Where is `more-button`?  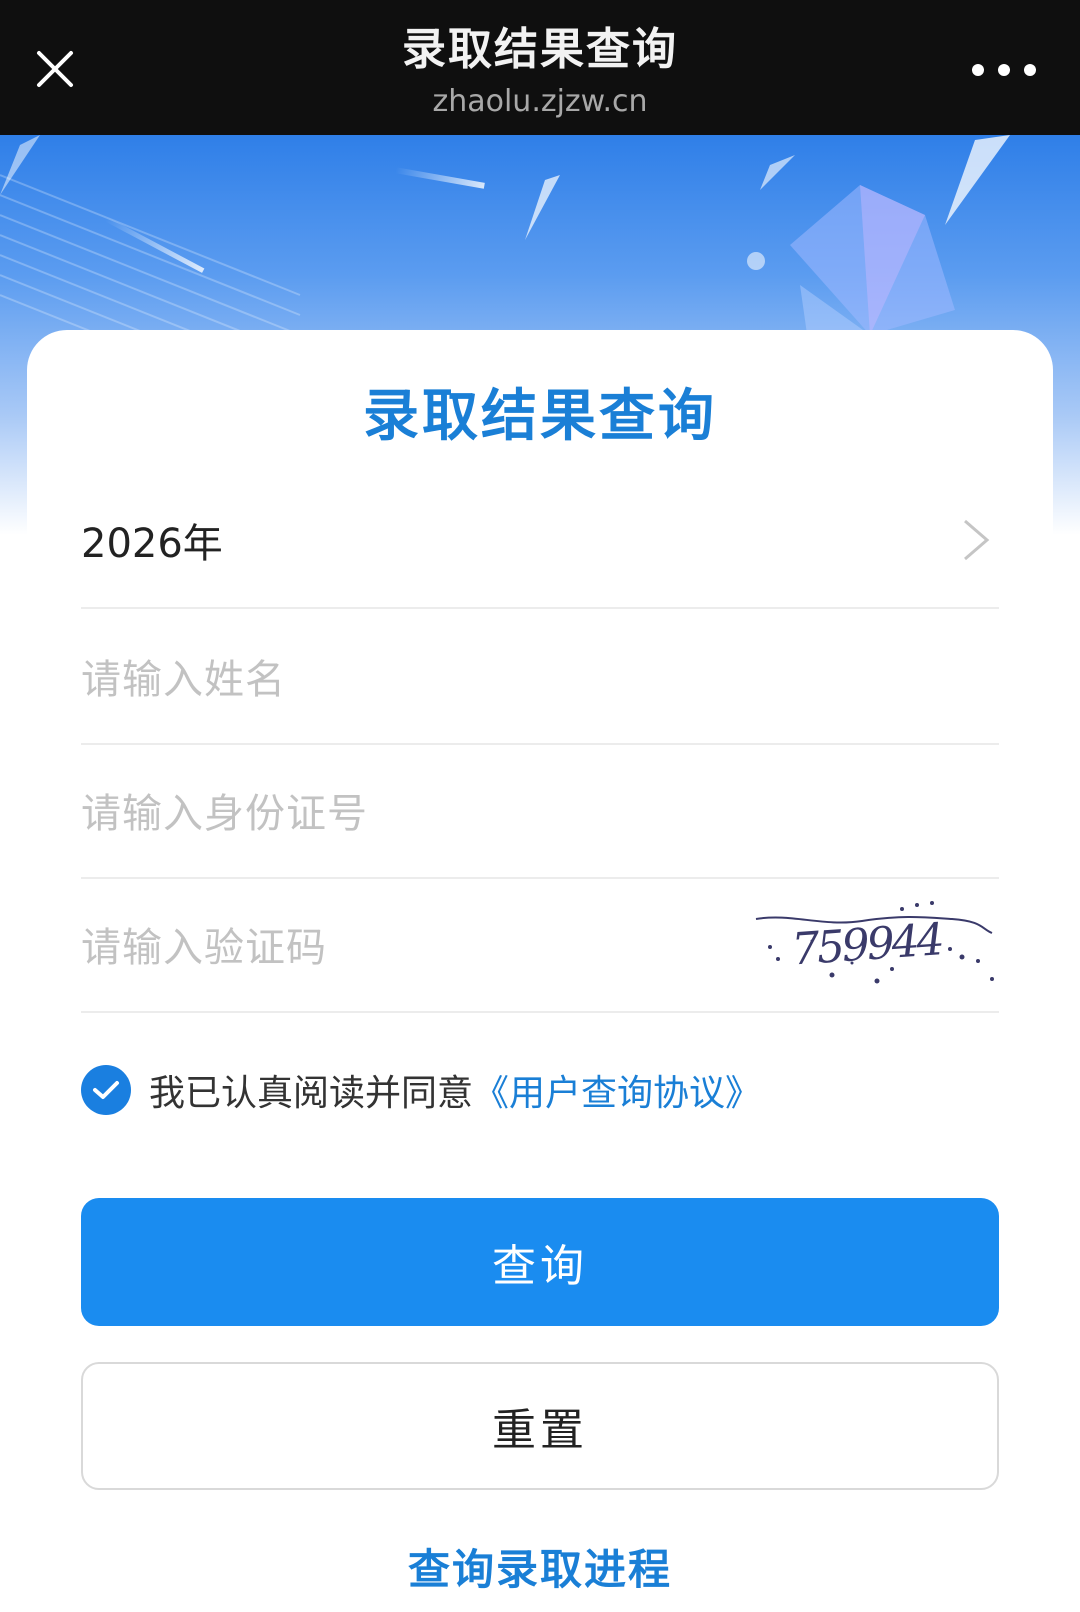
more-button is located at coordinates (1004, 70).